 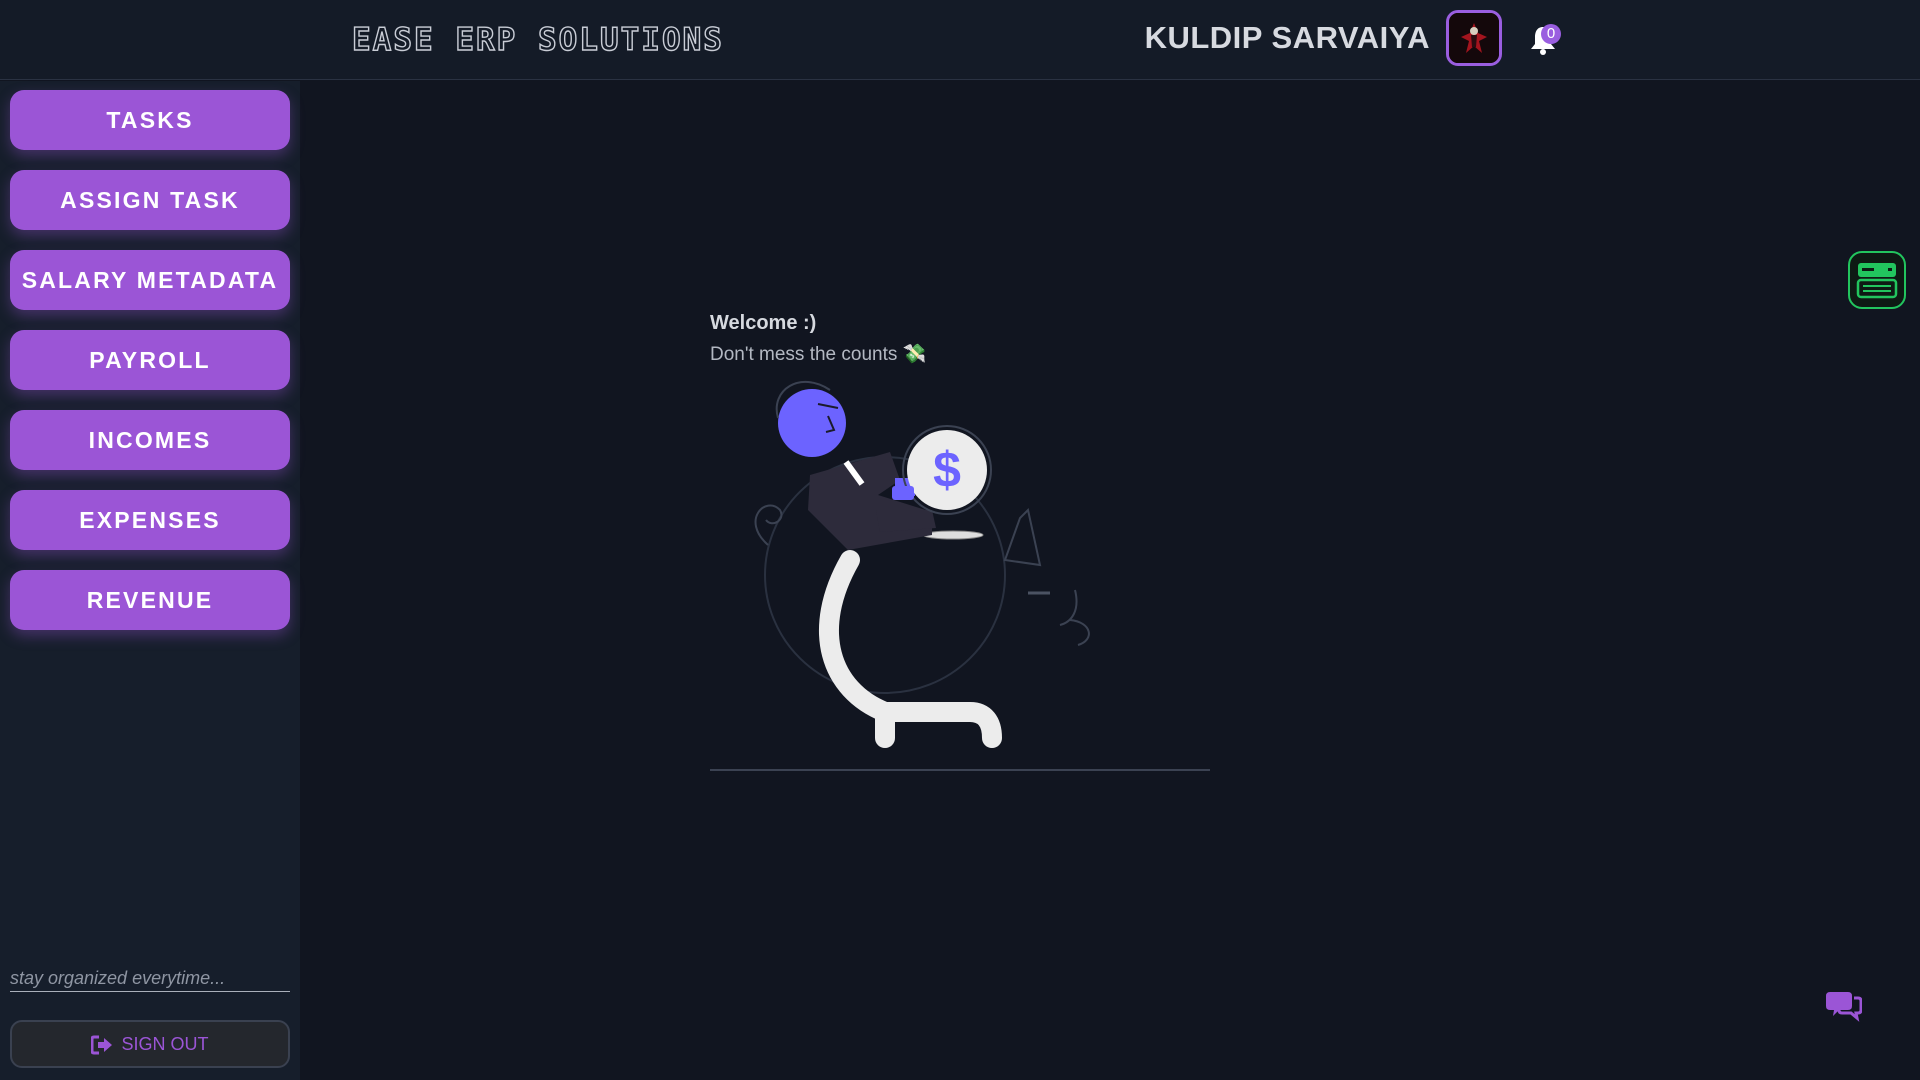 I want to click on user-name: KULDIP SARVAIYA, so click(x=1287, y=37).